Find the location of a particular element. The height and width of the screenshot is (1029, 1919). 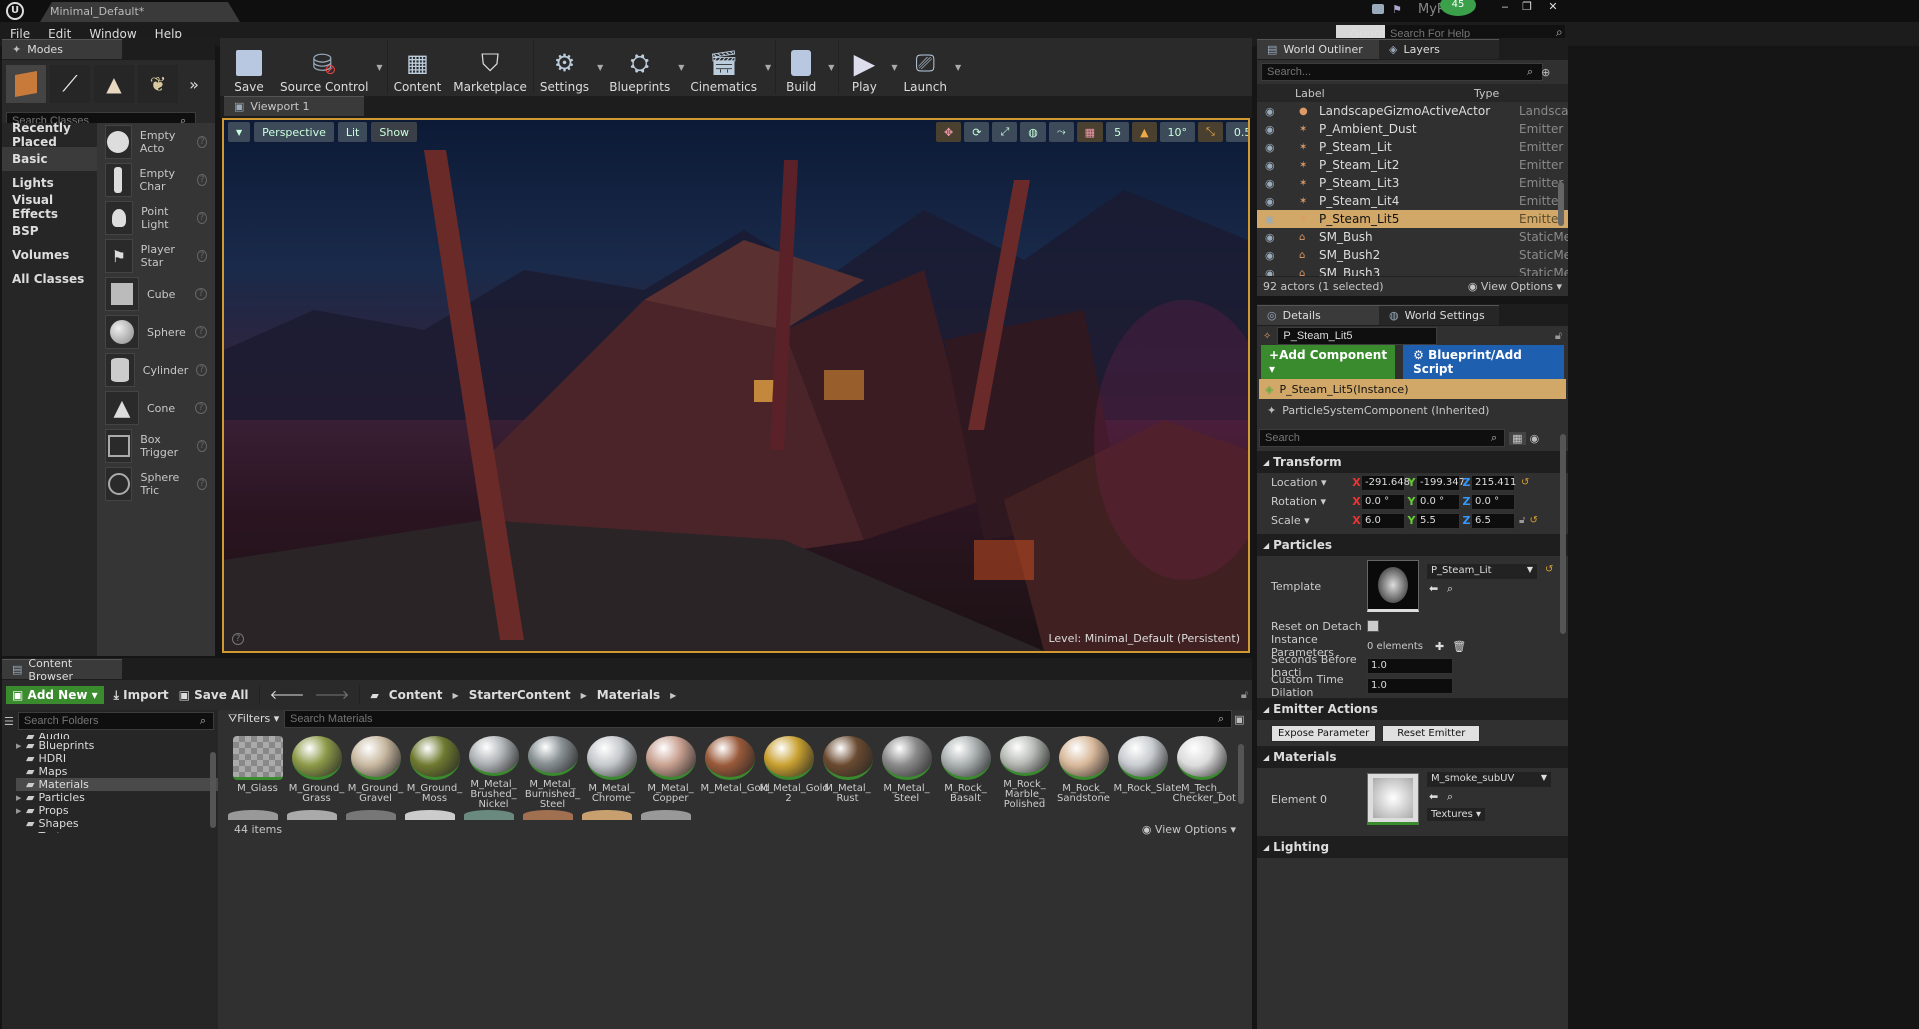

breadcrumb-startercontent: StarterContent is located at coordinates (520, 695).